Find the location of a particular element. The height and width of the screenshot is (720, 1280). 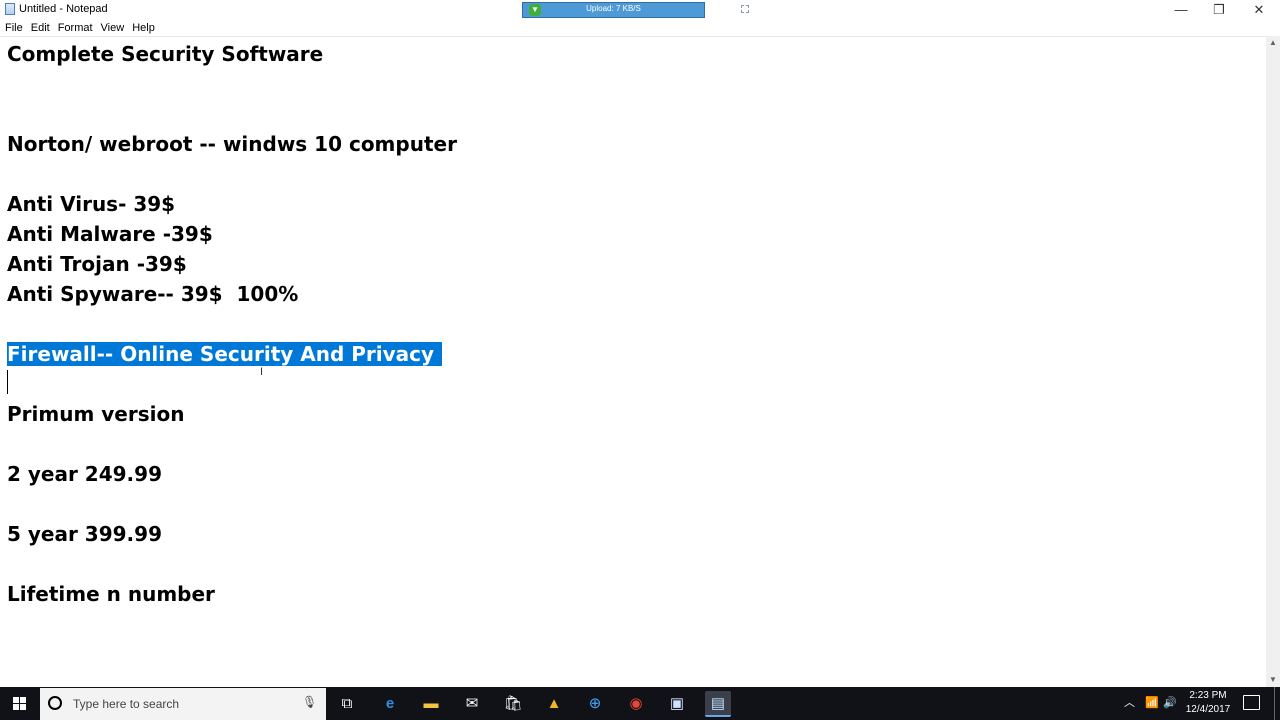

editor-line: Primum version is located at coordinates (96, 414).